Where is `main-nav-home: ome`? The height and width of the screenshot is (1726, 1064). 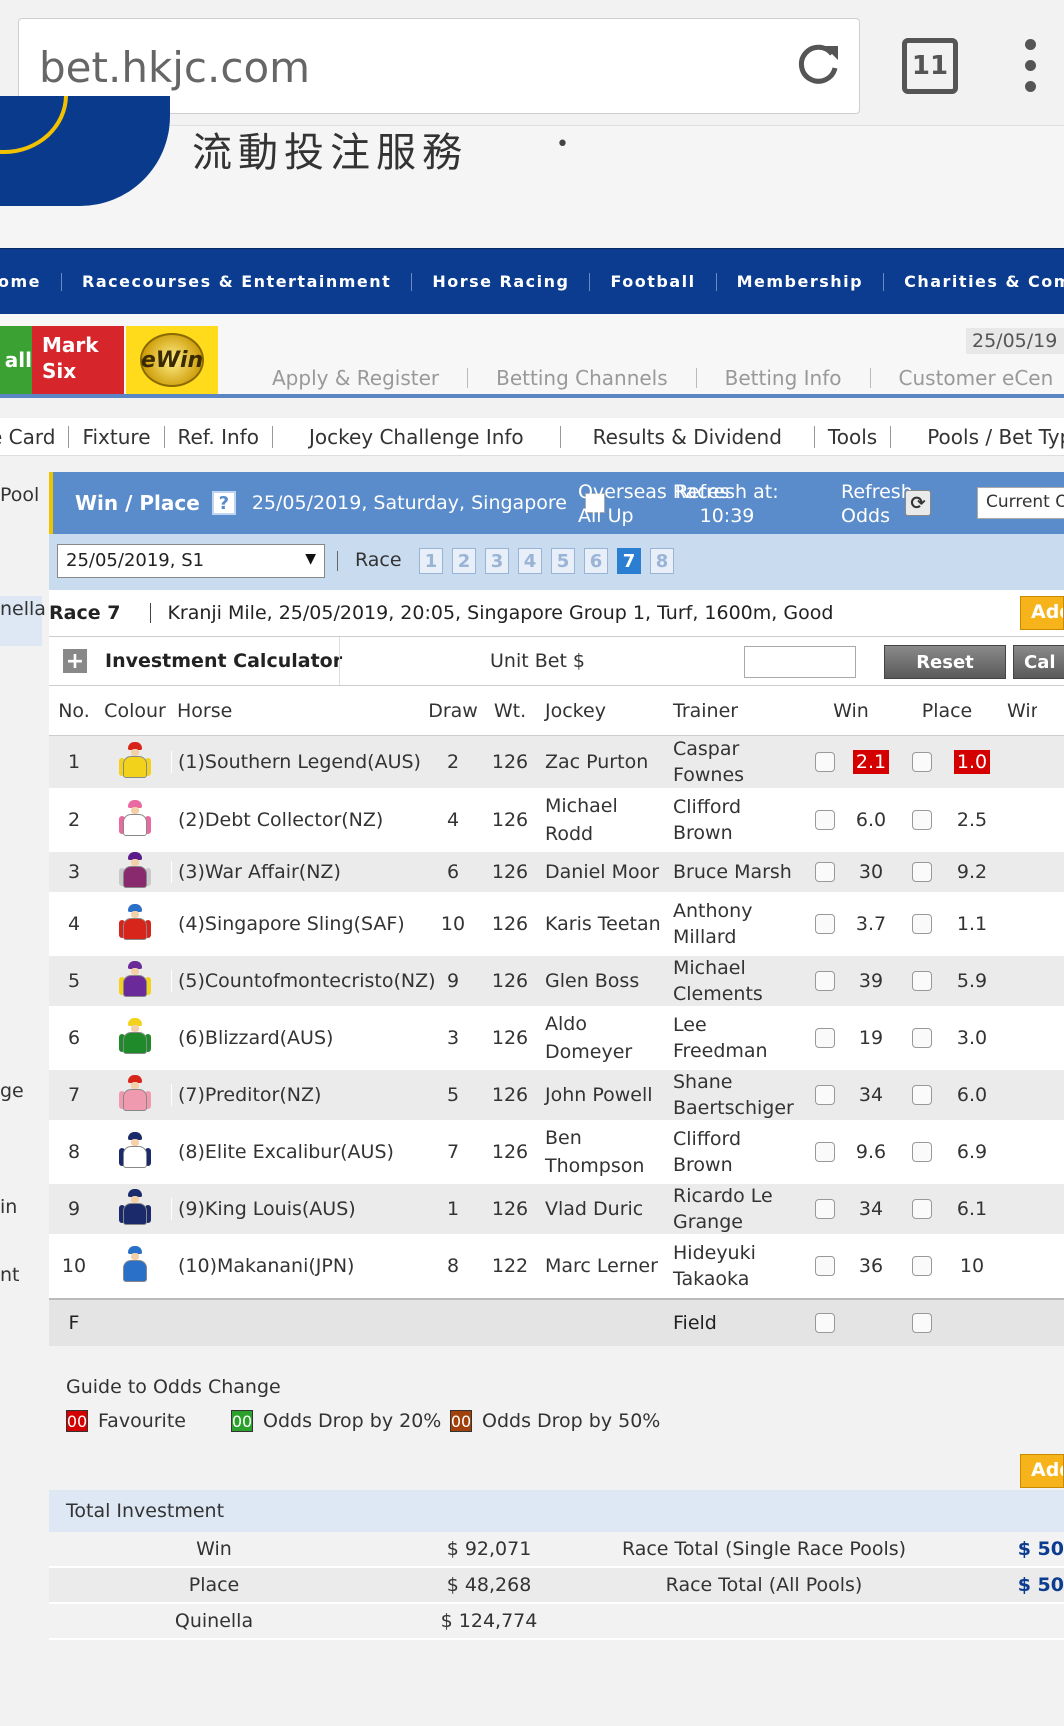 main-nav-home: ome is located at coordinates (31, 281).